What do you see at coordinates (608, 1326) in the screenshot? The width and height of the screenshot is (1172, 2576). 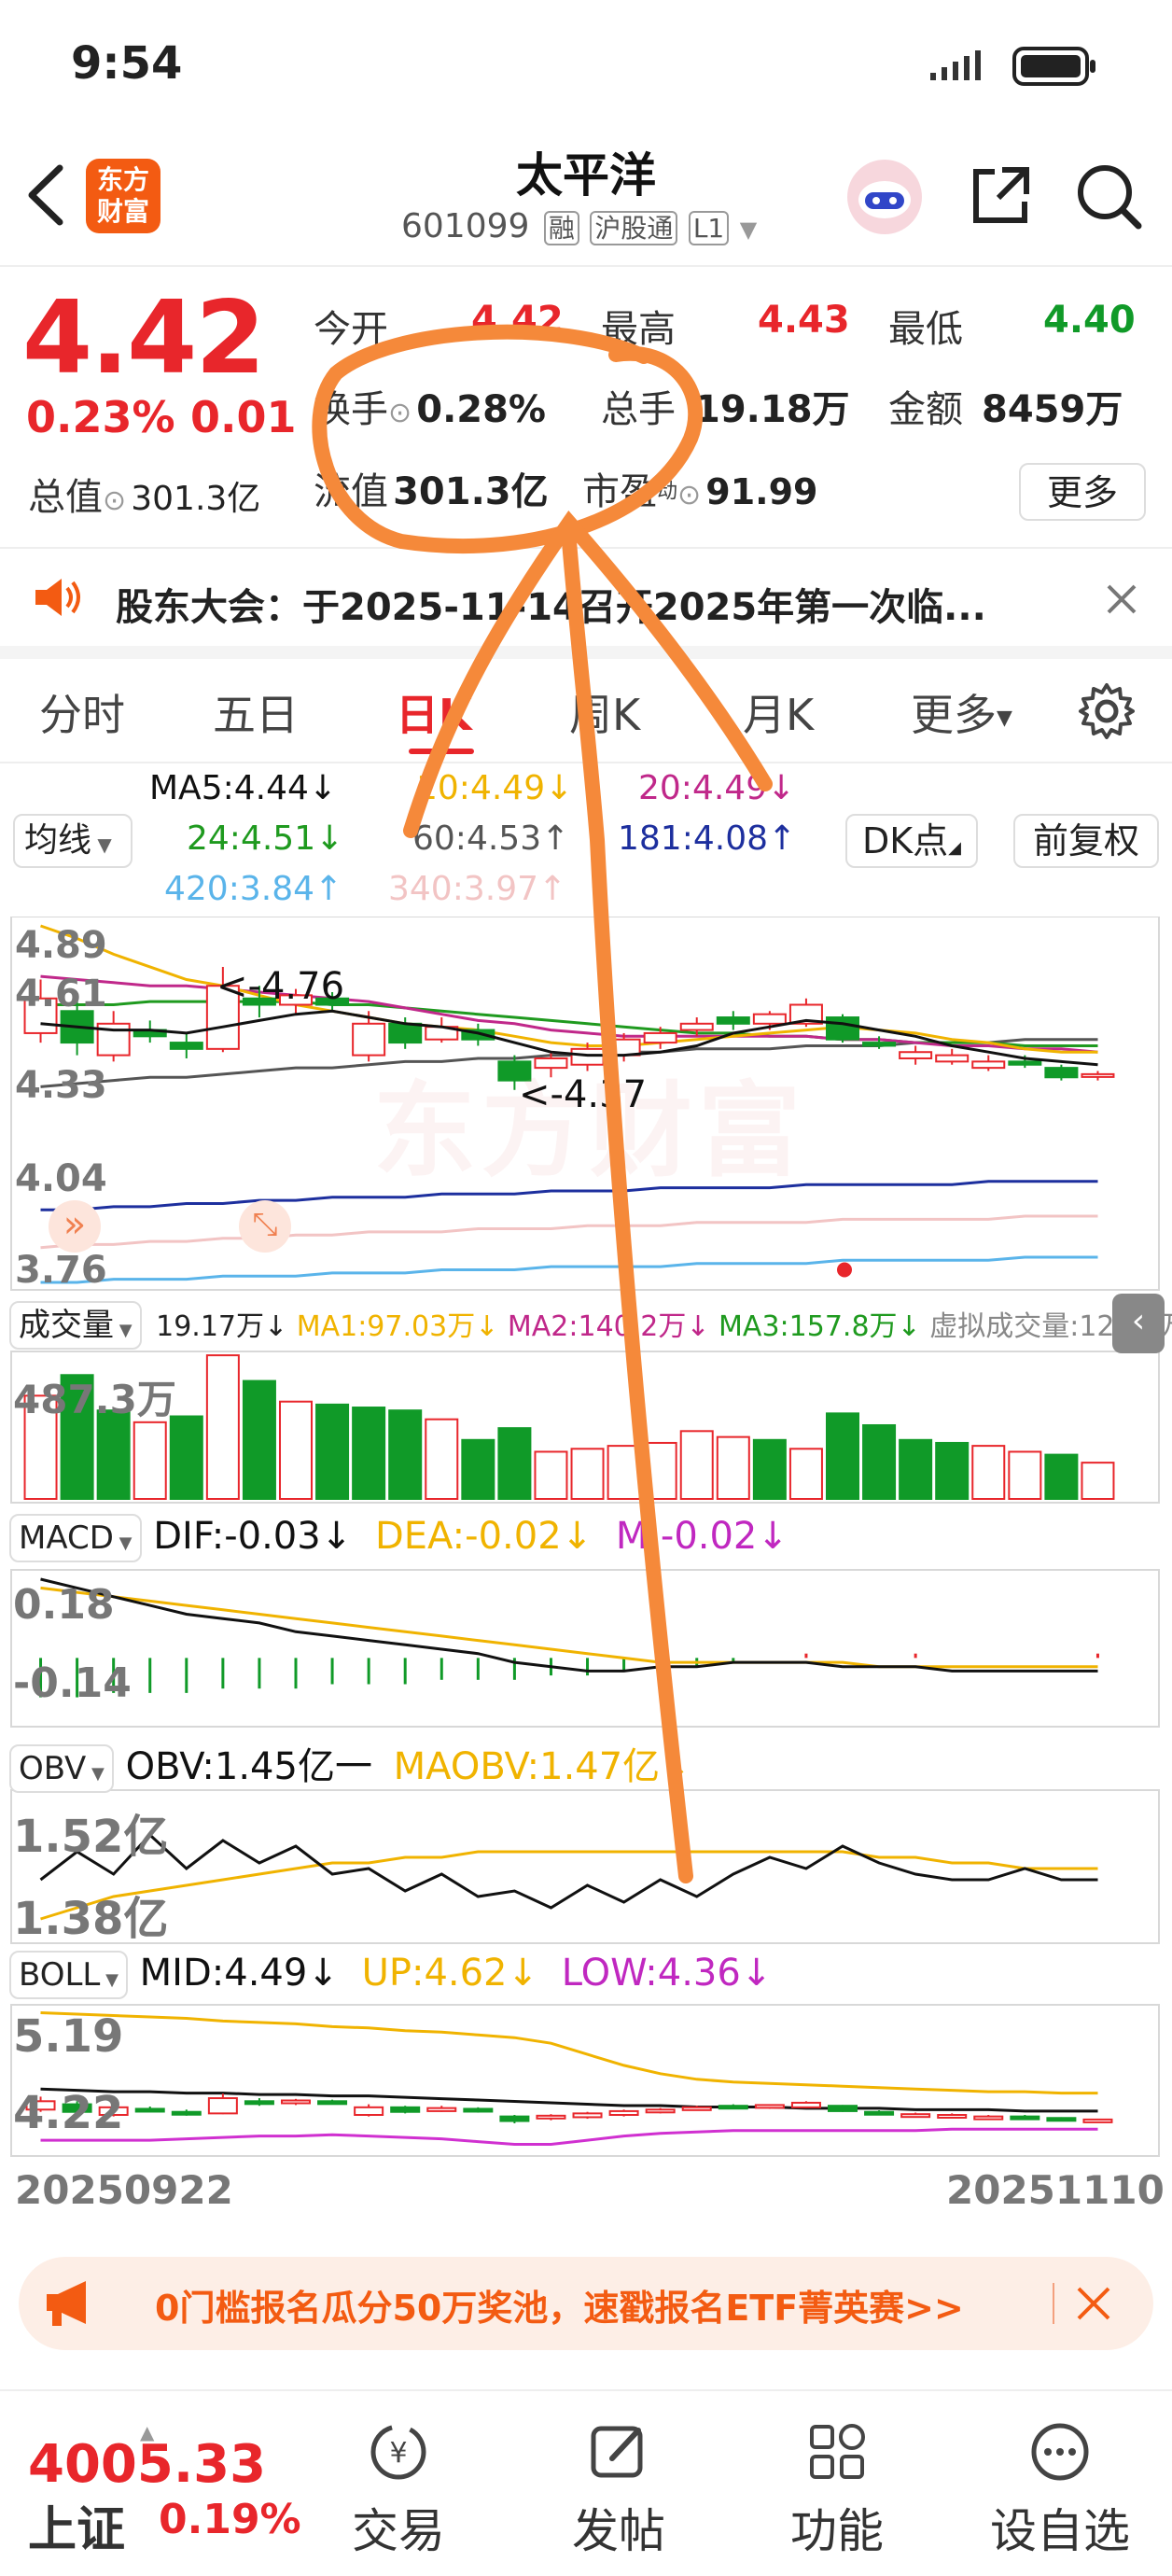 I see `vol-ma2: MA2:140.2万↓` at bounding box center [608, 1326].